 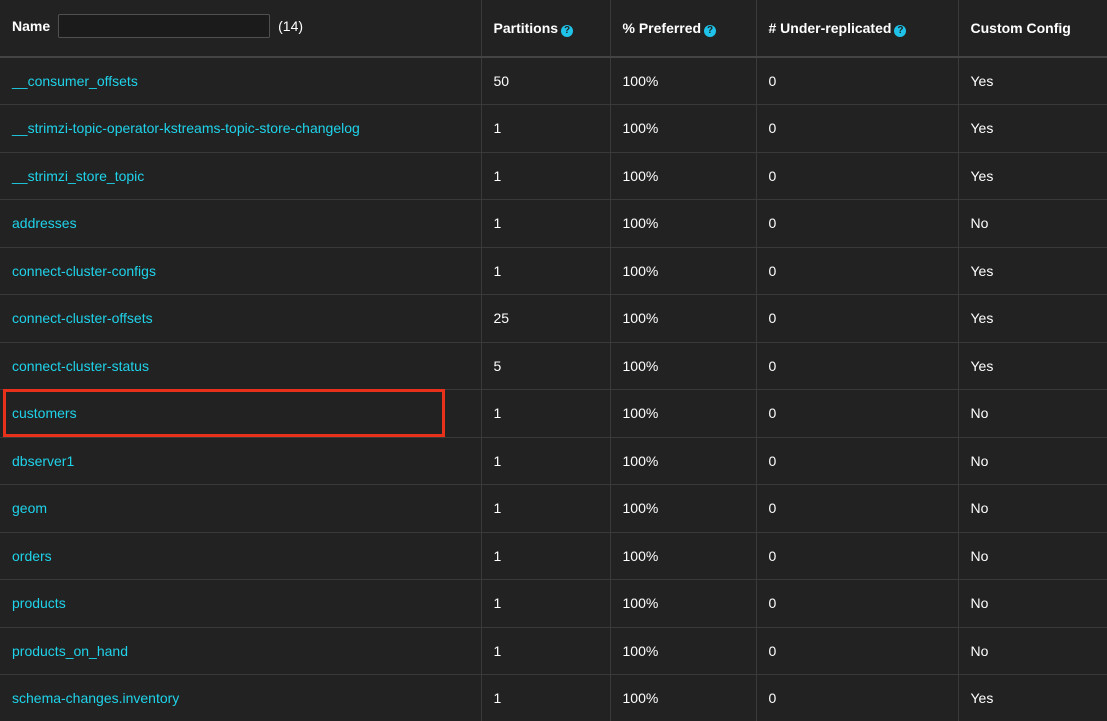 What do you see at coordinates (43, 461) in the screenshot?
I see `topic-name-link: dbserver1` at bounding box center [43, 461].